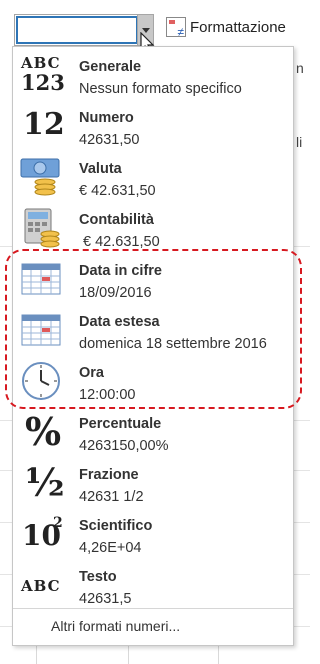 The height and width of the screenshot is (664, 320). I want to click on currency-icon, so click(40, 177).